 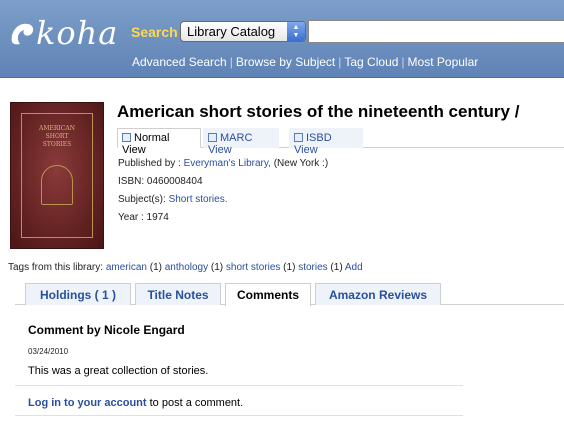 I want to click on tab-normal-view: Normal View, so click(x=159, y=142).